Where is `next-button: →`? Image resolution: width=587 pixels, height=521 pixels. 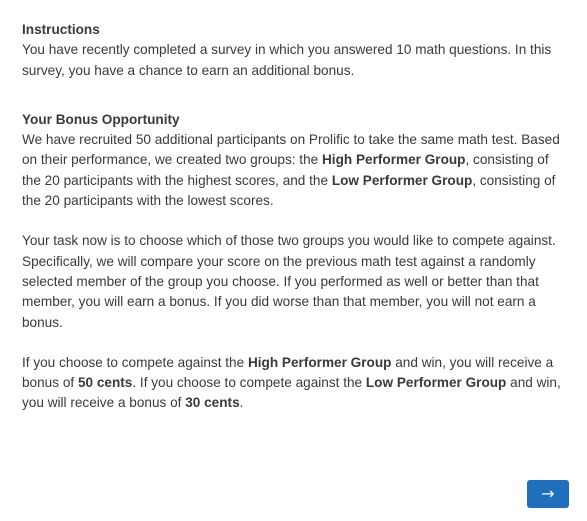
next-button: → is located at coordinates (548, 494).